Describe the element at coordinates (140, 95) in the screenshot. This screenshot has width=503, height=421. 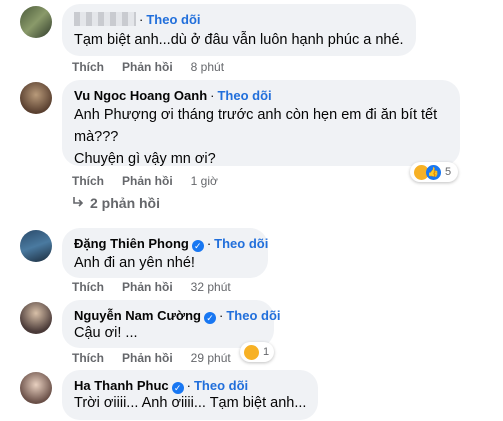
I see `commenter-name: Vu Ngoc Hoang Oanh` at that location.